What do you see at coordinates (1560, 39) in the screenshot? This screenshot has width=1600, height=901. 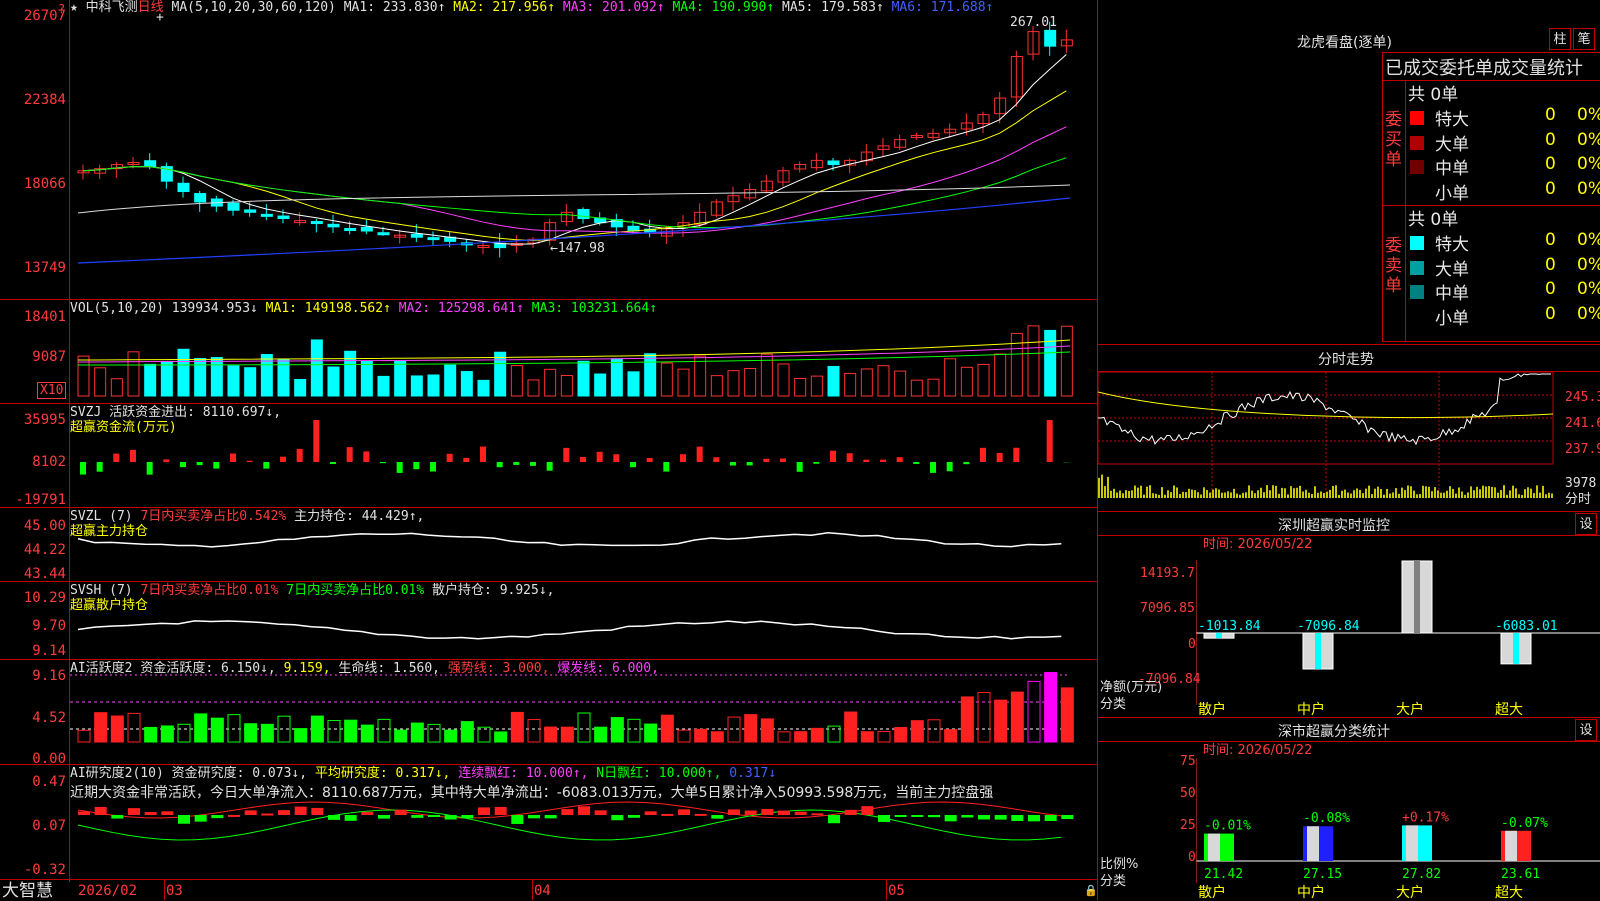 I see `bar-mode-button: 柱` at bounding box center [1560, 39].